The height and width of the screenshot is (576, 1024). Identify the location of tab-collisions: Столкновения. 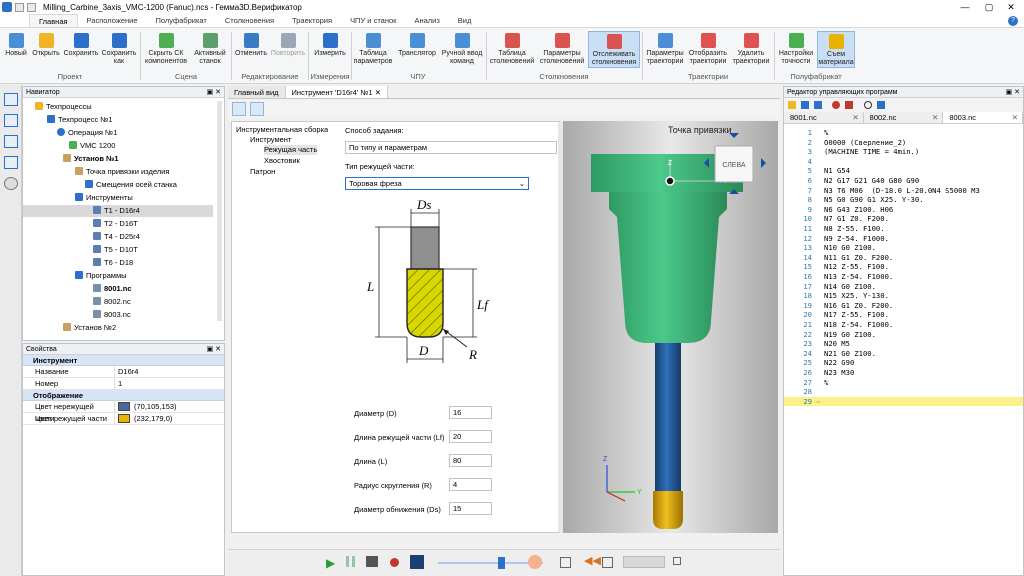
(249, 20).